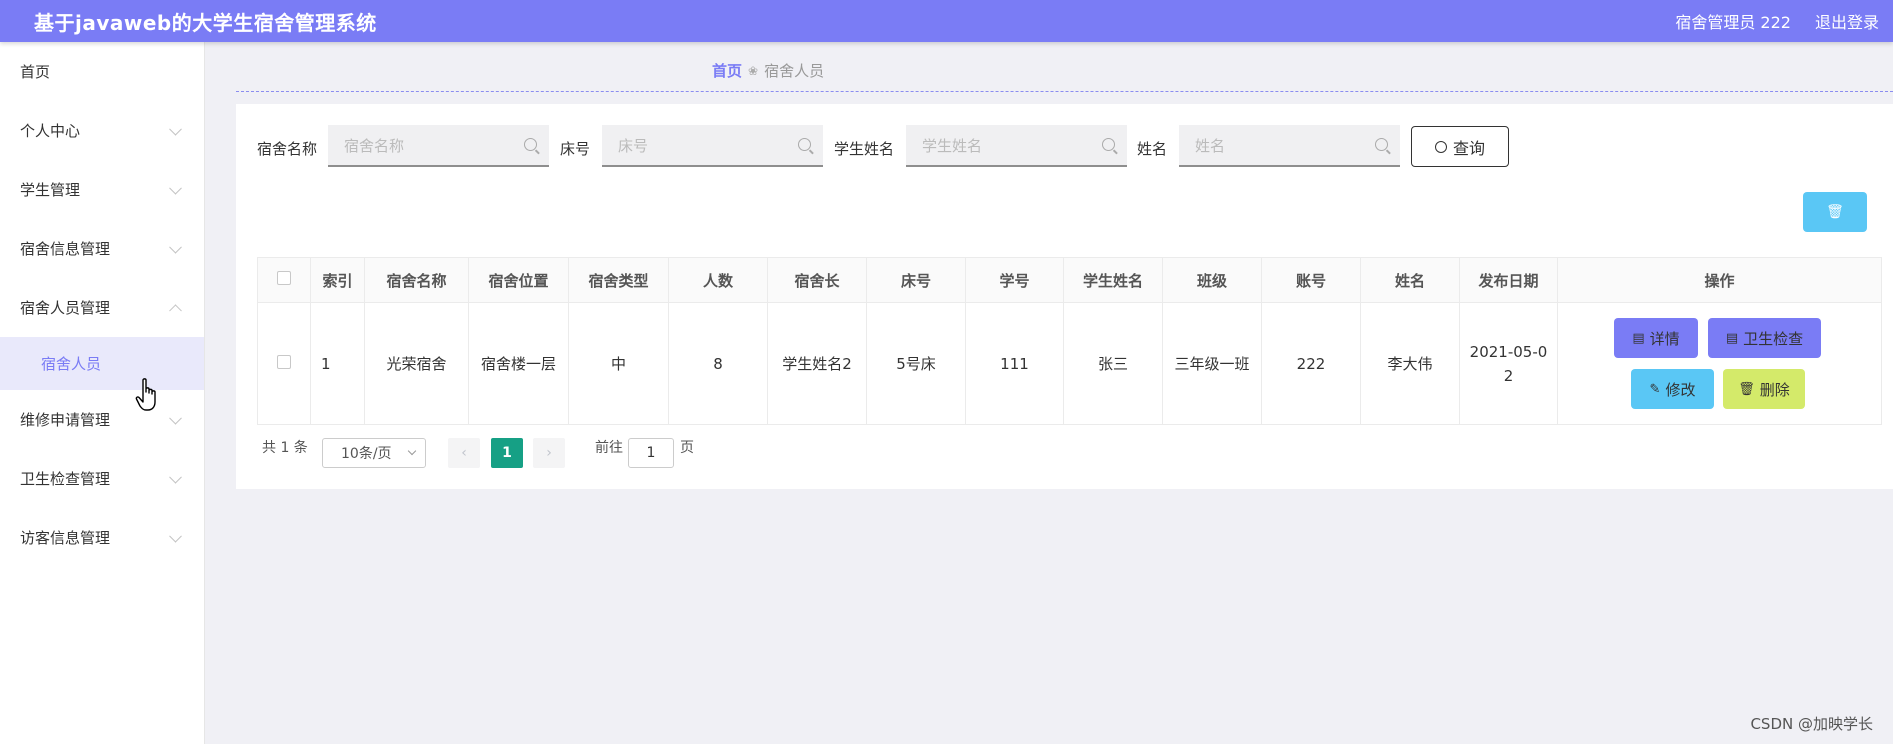 This screenshot has height=744, width=1893. Describe the element at coordinates (50, 131) in the screenshot. I see `sidebar-item-label: 个人中心` at that location.